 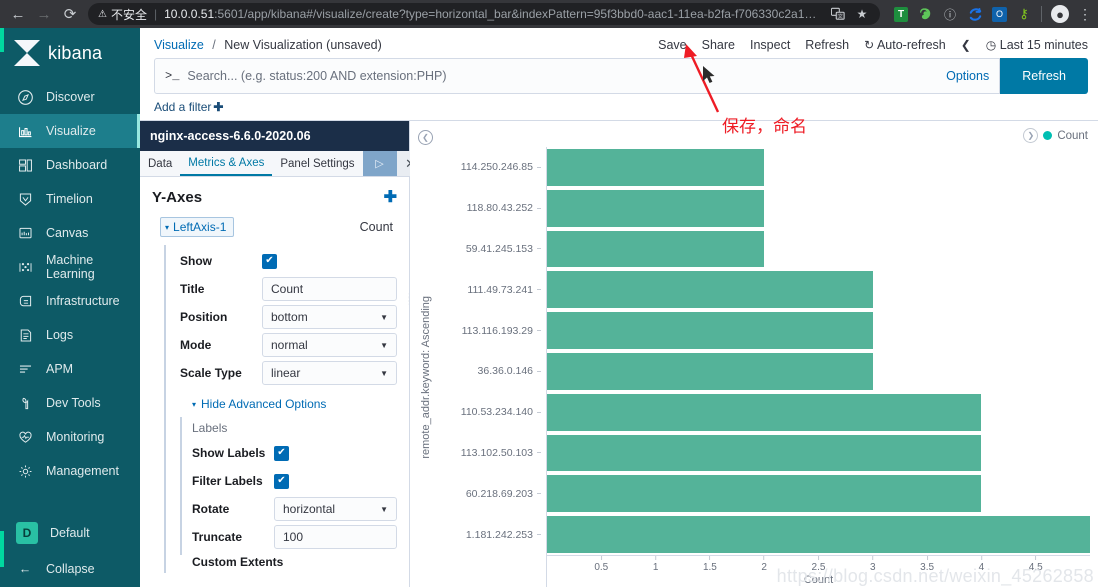 What do you see at coordinates (425, 137) in the screenshot?
I see `chart-collapse-left-icon: ❮` at bounding box center [425, 137].